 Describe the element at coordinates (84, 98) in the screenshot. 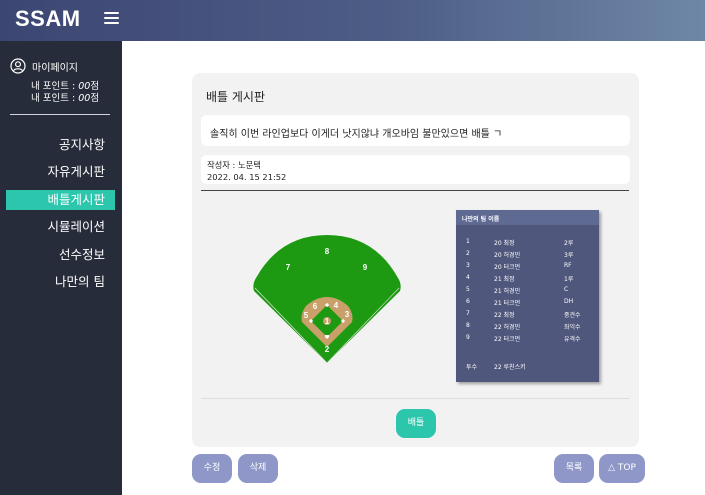

I see `points-value: 00` at that location.